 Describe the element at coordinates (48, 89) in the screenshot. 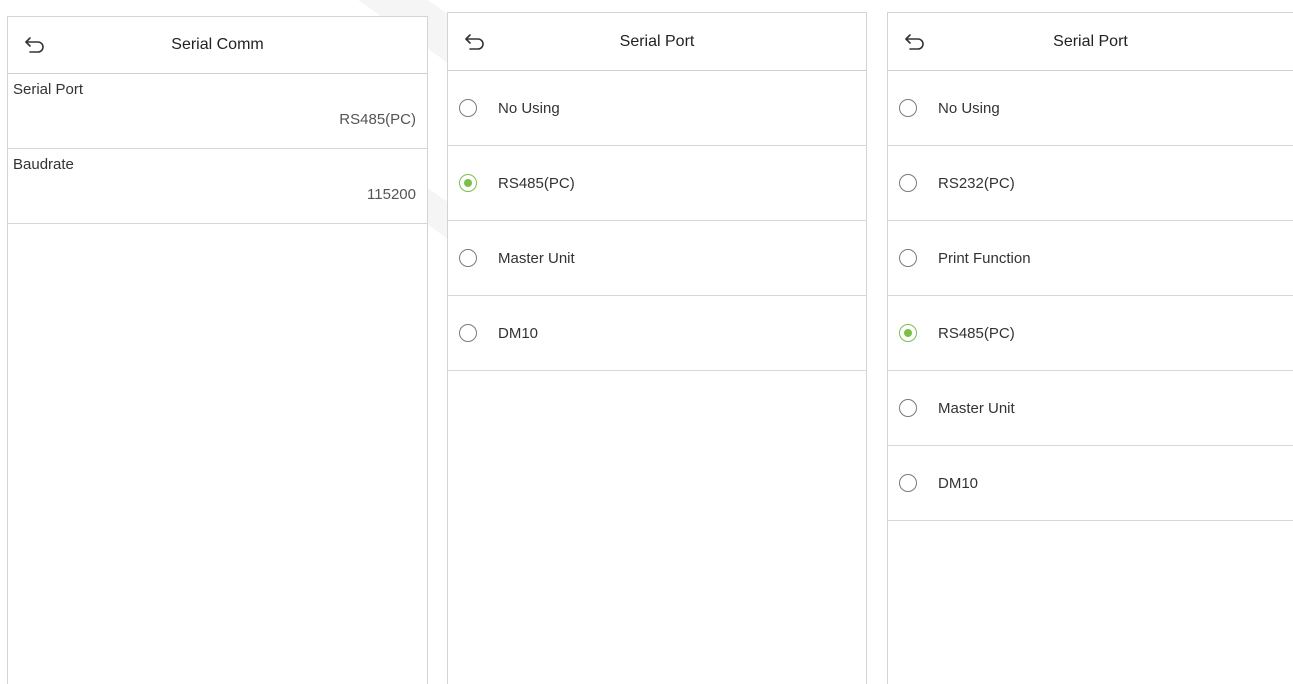

I see `setting-label: Serial Port` at that location.